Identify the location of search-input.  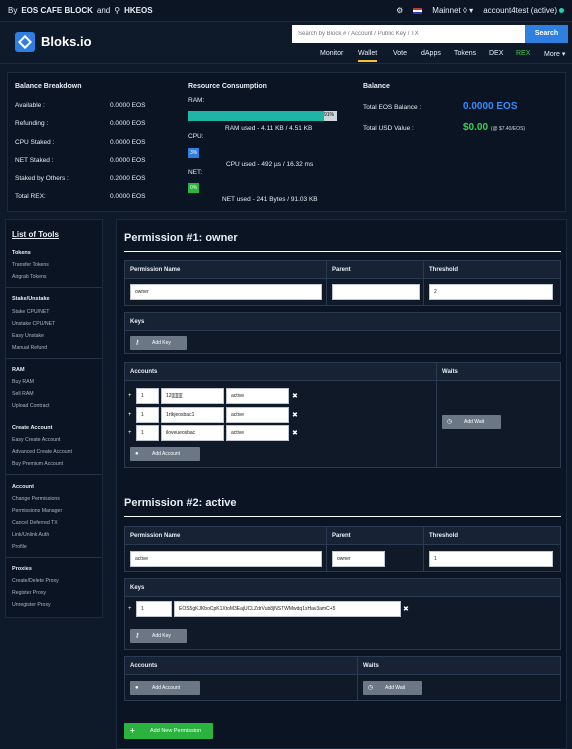
(408, 34).